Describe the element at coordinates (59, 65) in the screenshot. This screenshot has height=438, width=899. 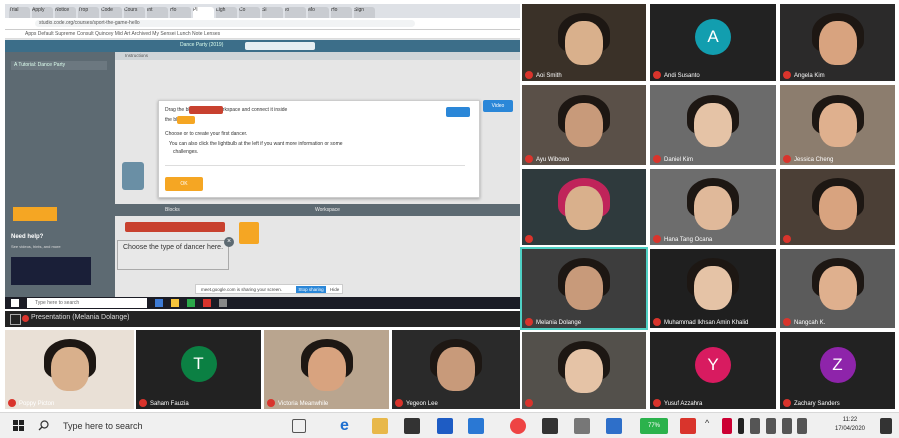
I see `tutorial-selector: A Tutorial: Dance Party` at that location.